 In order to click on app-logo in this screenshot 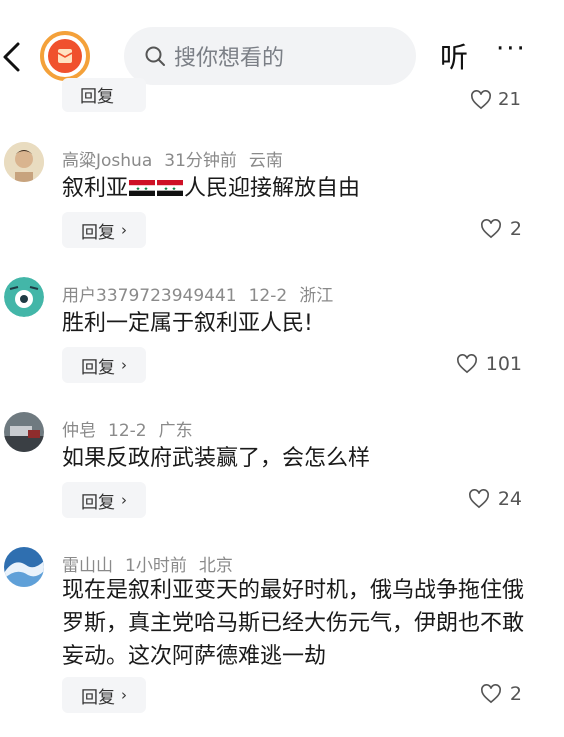, I will do `click(65, 56)`.